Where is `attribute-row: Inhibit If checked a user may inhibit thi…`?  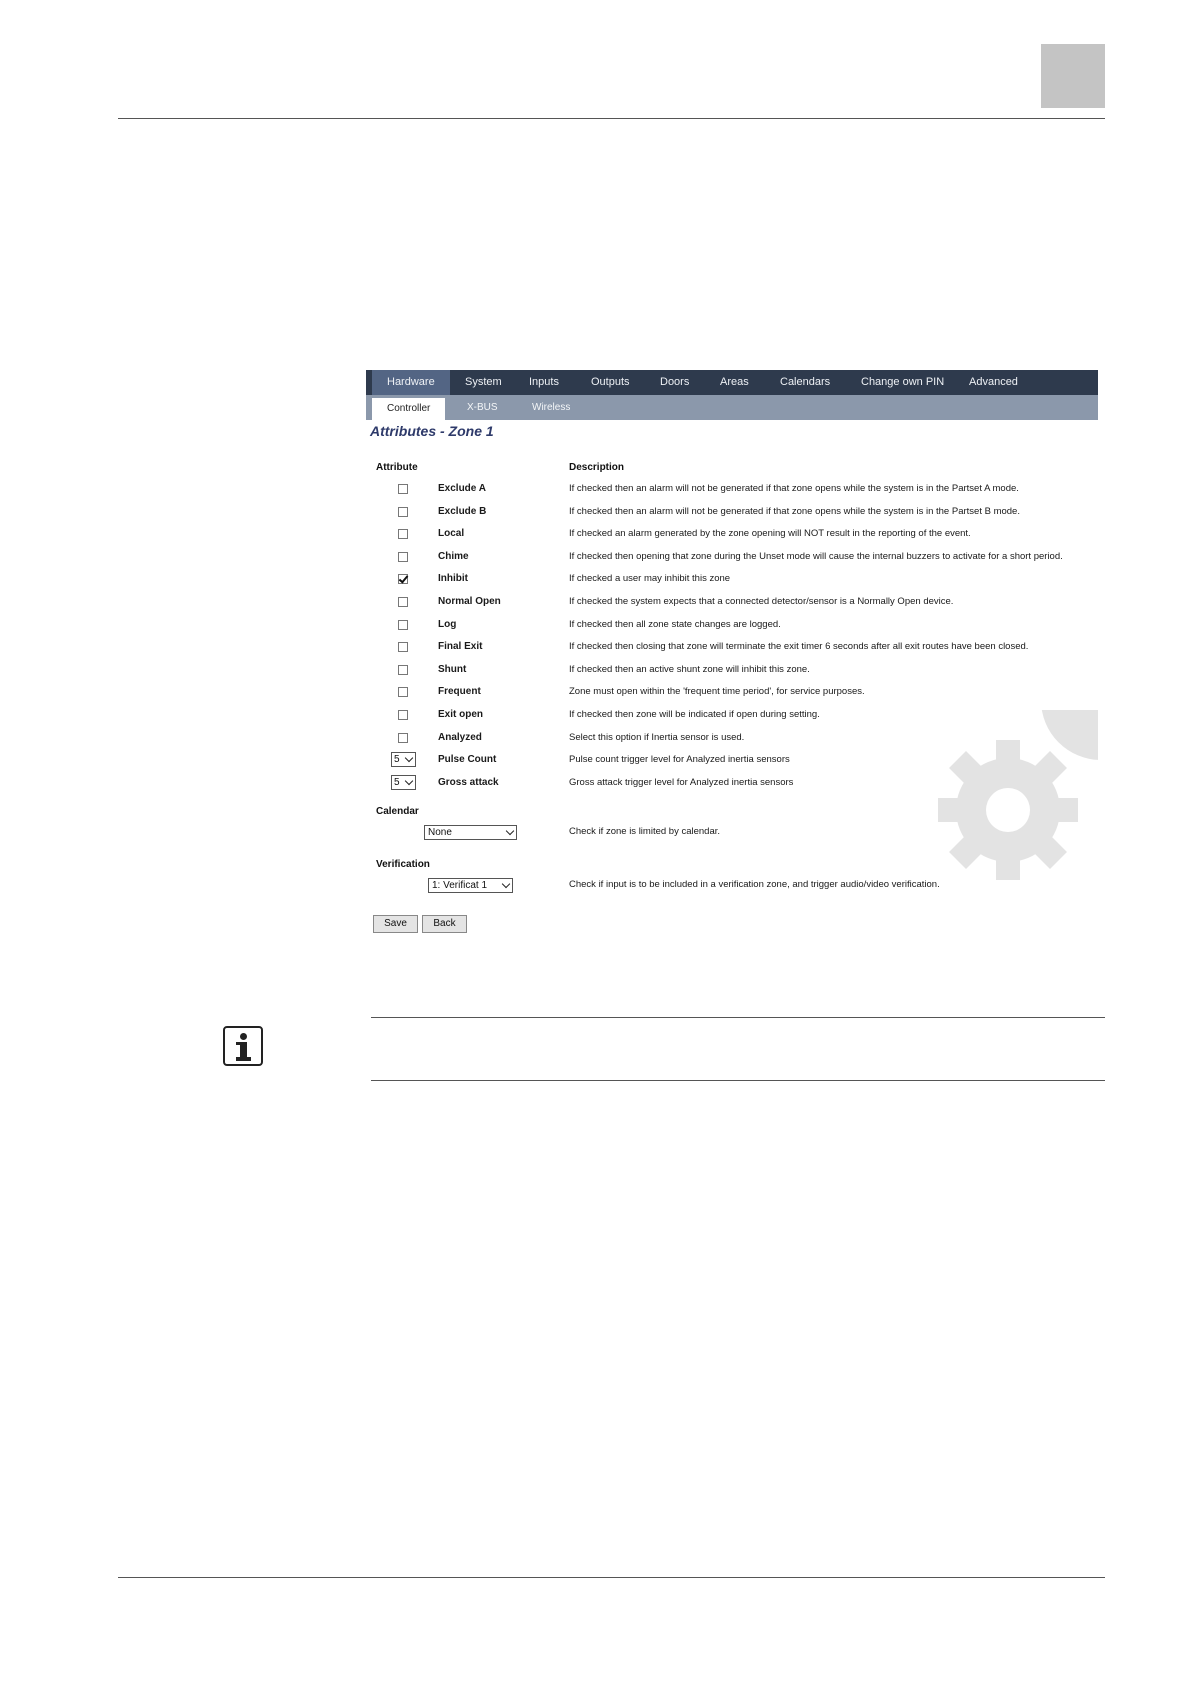
attribute-row: Inhibit If checked a user may inhibit thi… is located at coordinates (732, 580).